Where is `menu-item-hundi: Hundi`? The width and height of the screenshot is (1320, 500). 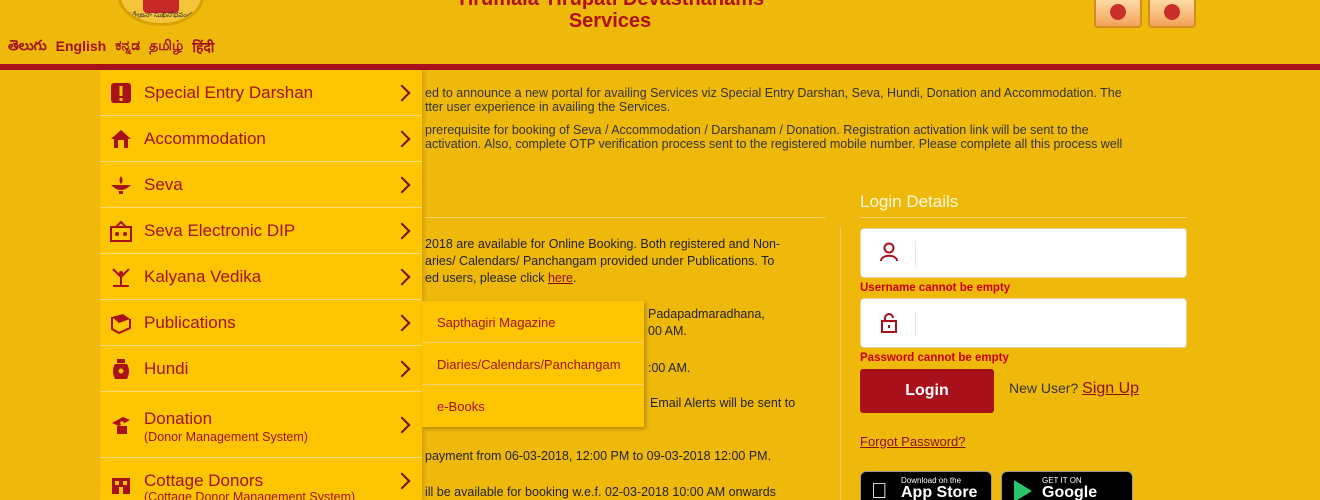 menu-item-hundi: Hundi is located at coordinates (261, 369).